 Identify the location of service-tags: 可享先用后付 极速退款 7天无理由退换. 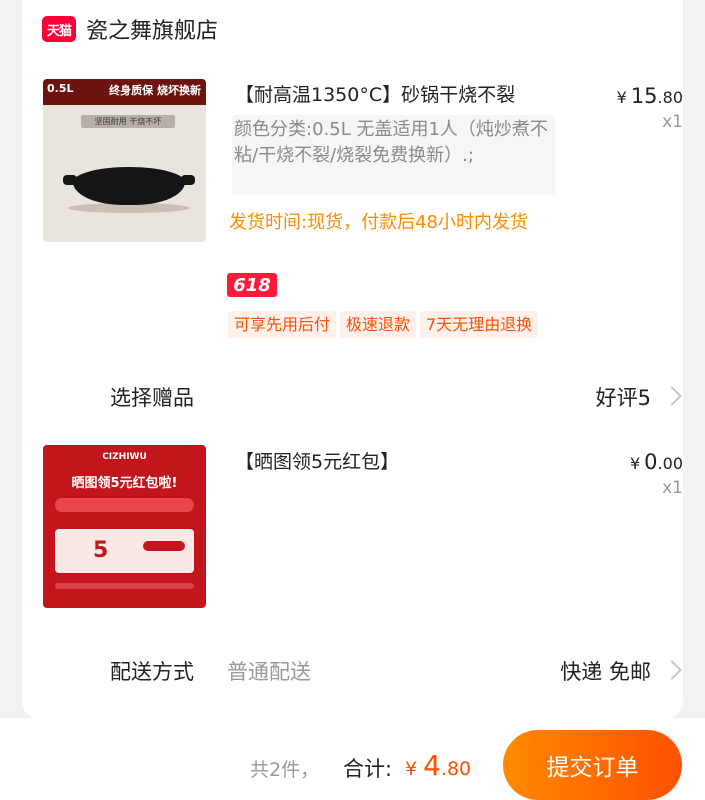
(397, 324).